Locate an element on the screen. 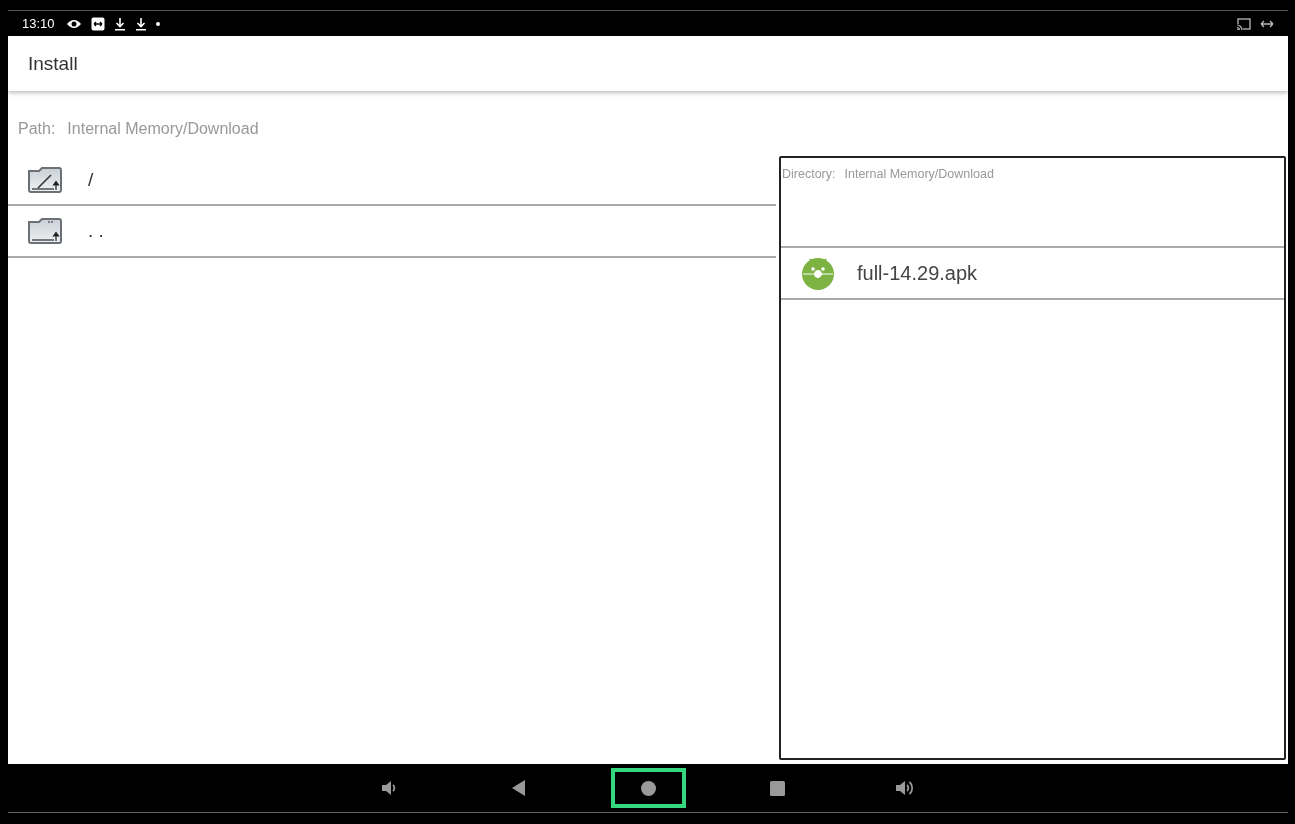 The image size is (1295, 824). home-icon is located at coordinates (648, 788).